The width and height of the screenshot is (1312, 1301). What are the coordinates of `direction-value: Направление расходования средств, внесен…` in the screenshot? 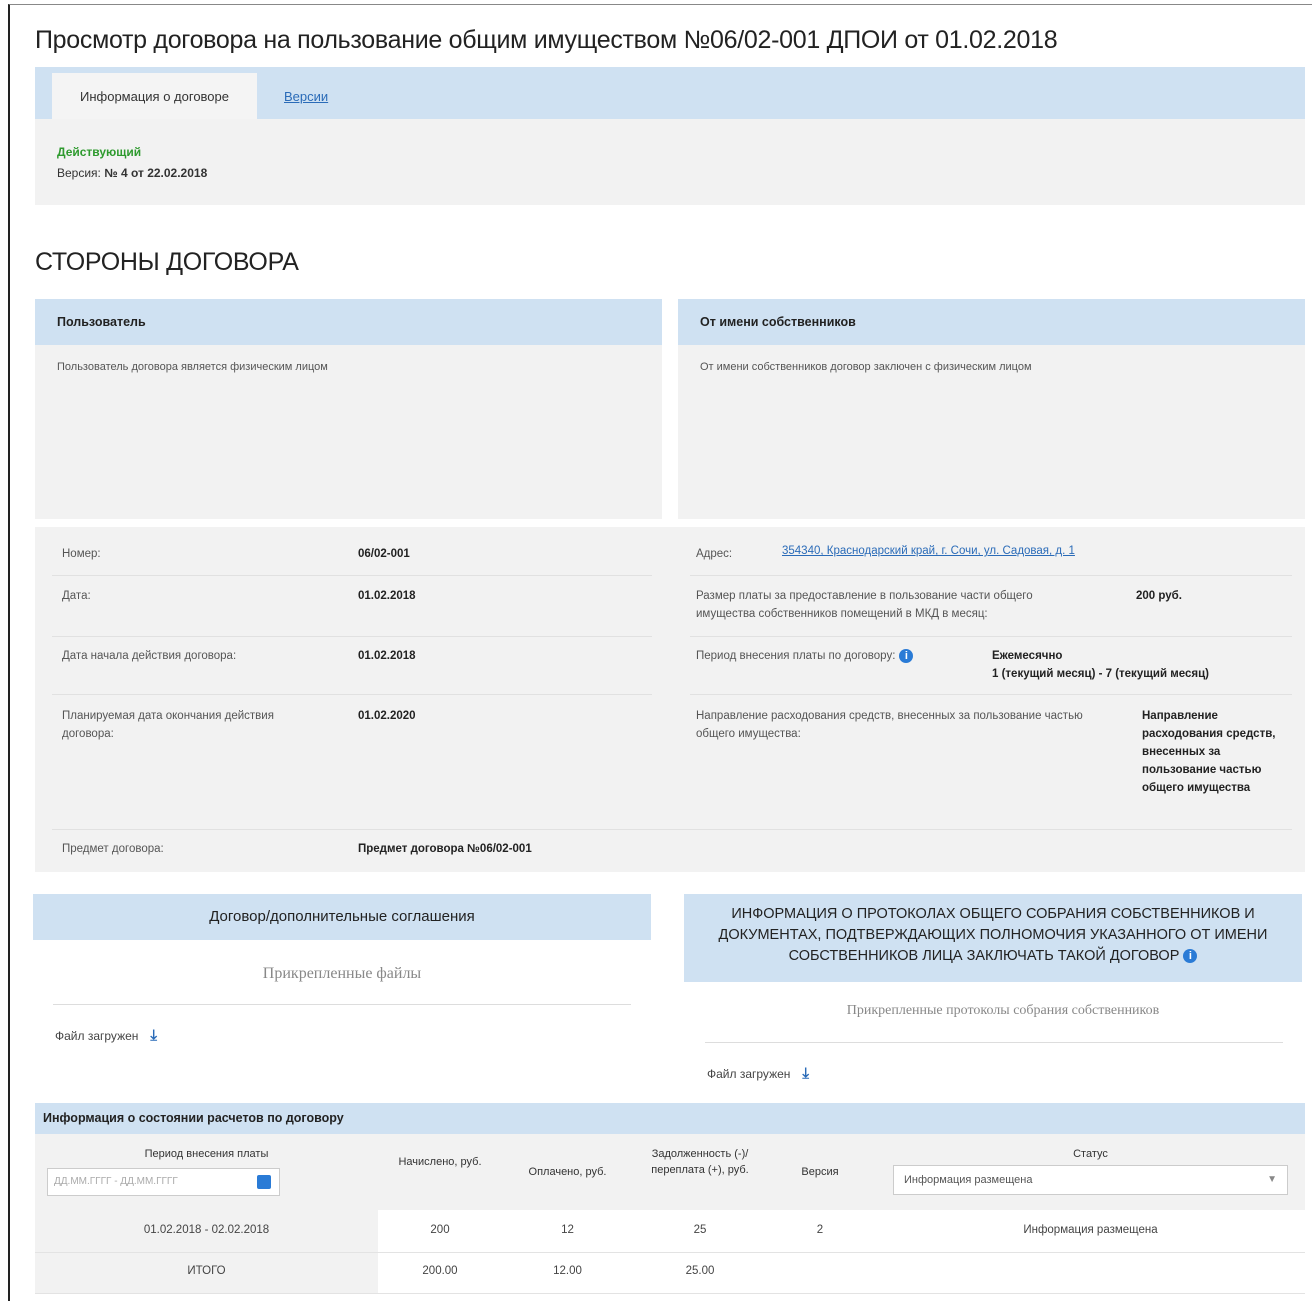 It's located at (1209, 752).